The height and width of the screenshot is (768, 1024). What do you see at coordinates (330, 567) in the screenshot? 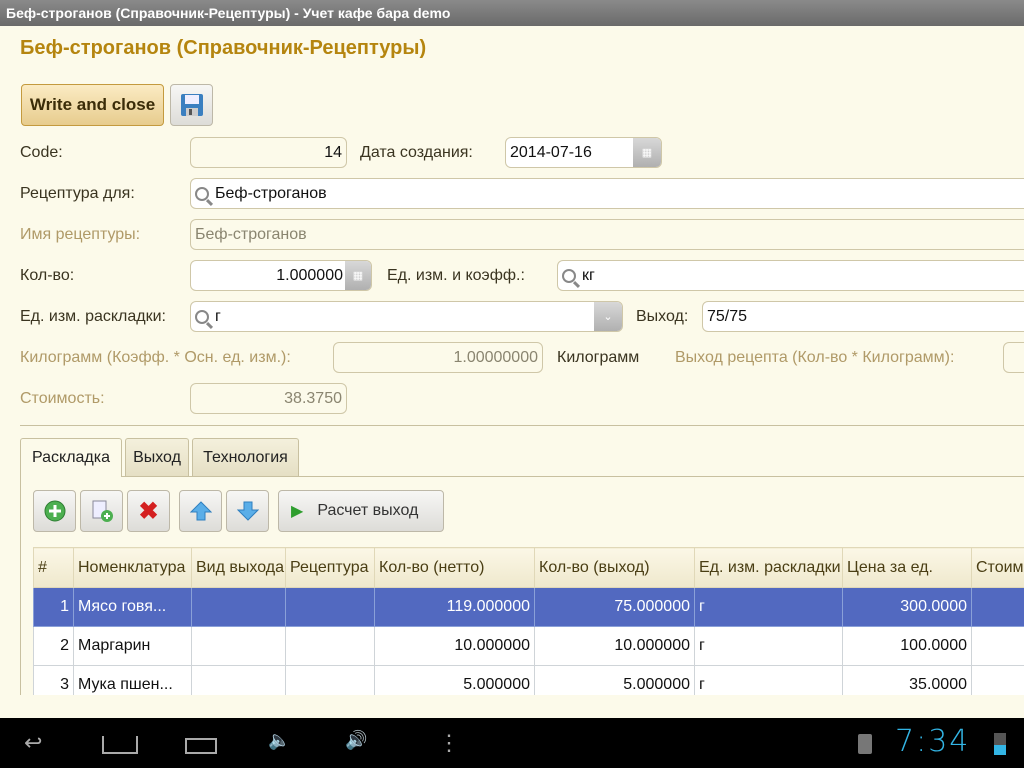
I see `column-header: Рецептура` at bounding box center [330, 567].